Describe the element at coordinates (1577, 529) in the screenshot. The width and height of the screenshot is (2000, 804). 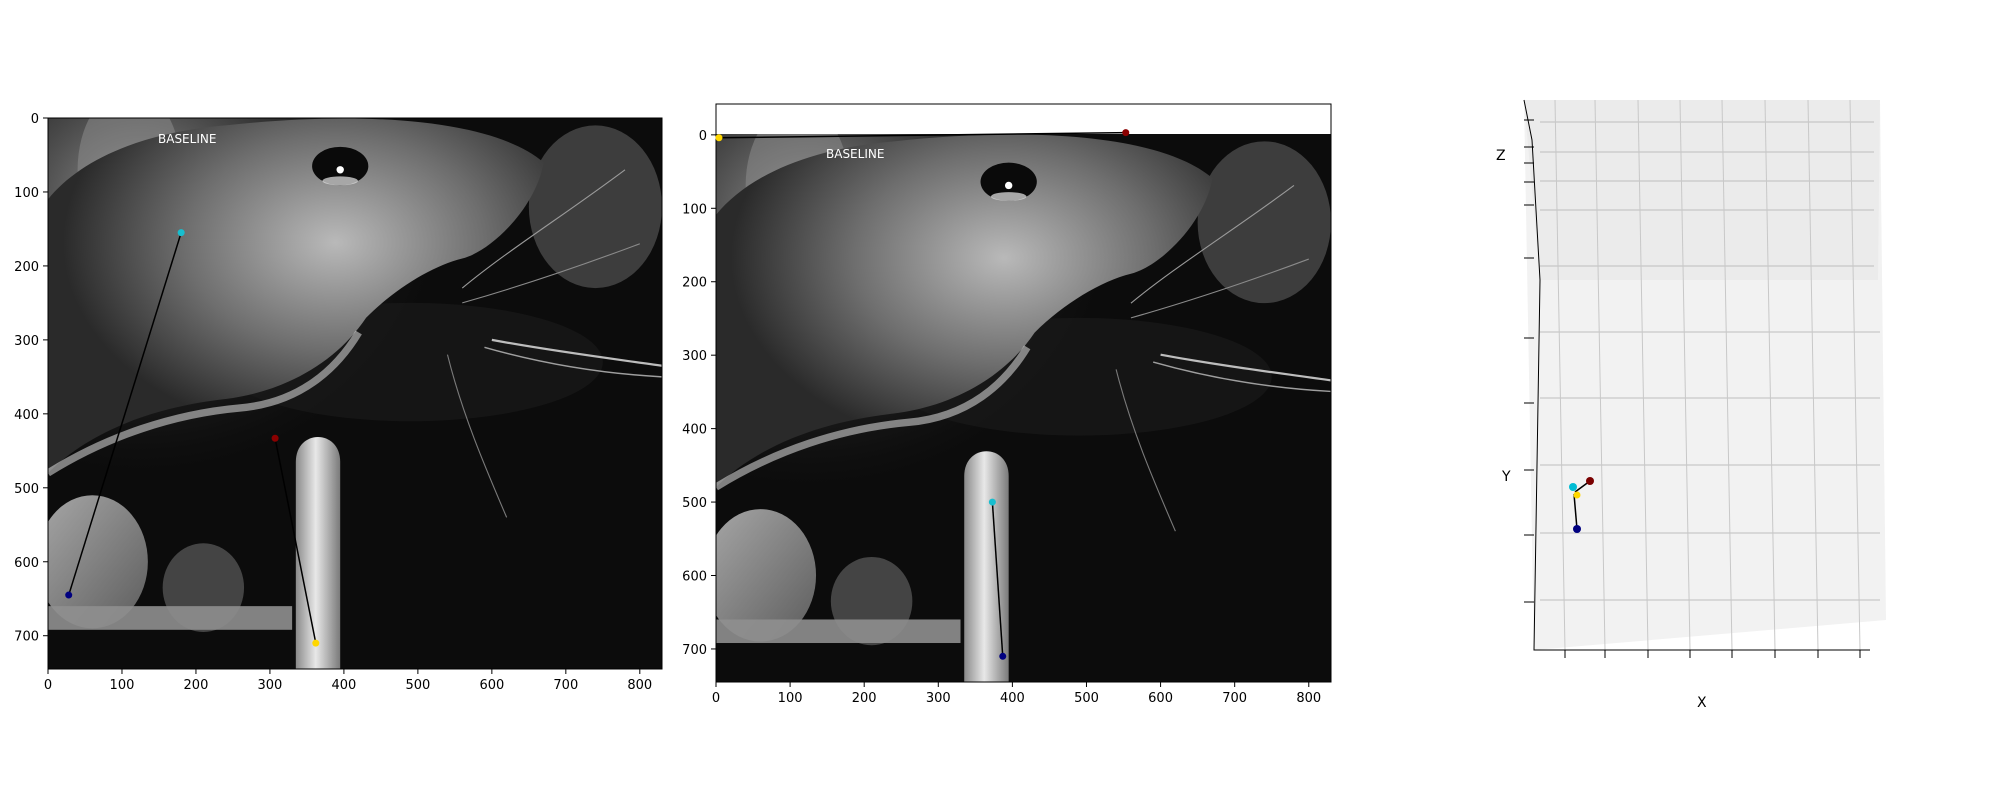
I see `3d-point-navy` at that location.